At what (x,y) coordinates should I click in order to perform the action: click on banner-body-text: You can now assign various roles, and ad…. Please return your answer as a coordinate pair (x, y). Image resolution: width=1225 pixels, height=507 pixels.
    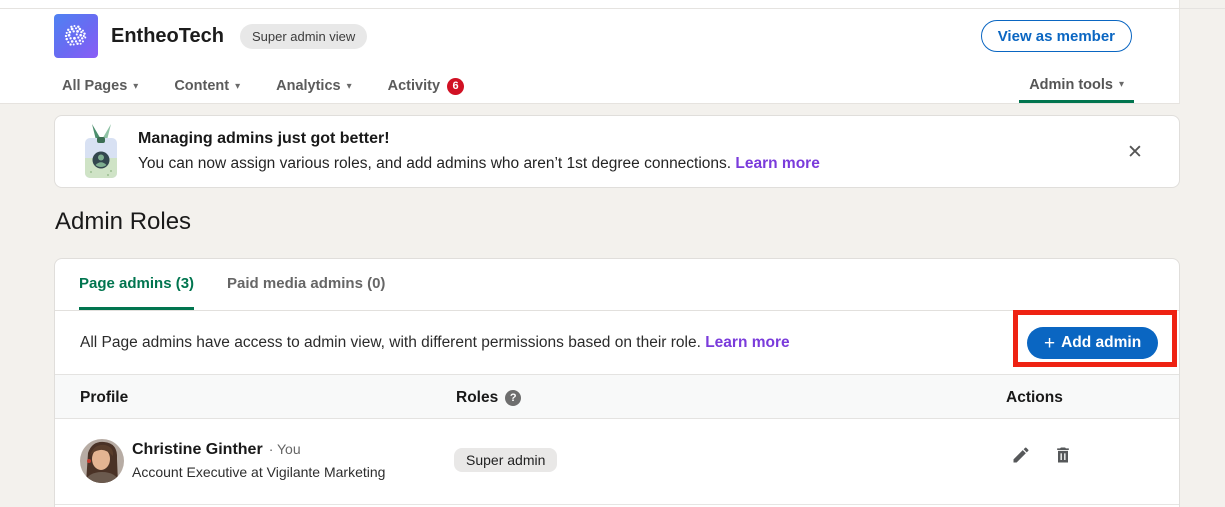
    Looking at the image, I should click on (437, 163).